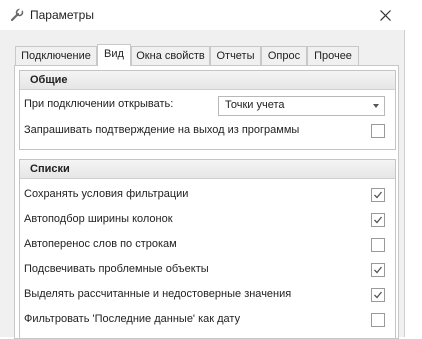 Image resolution: width=422 pixels, height=339 pixels. Describe the element at coordinates (235, 55) in the screenshot. I see `tab-reports: Отчеты` at that location.